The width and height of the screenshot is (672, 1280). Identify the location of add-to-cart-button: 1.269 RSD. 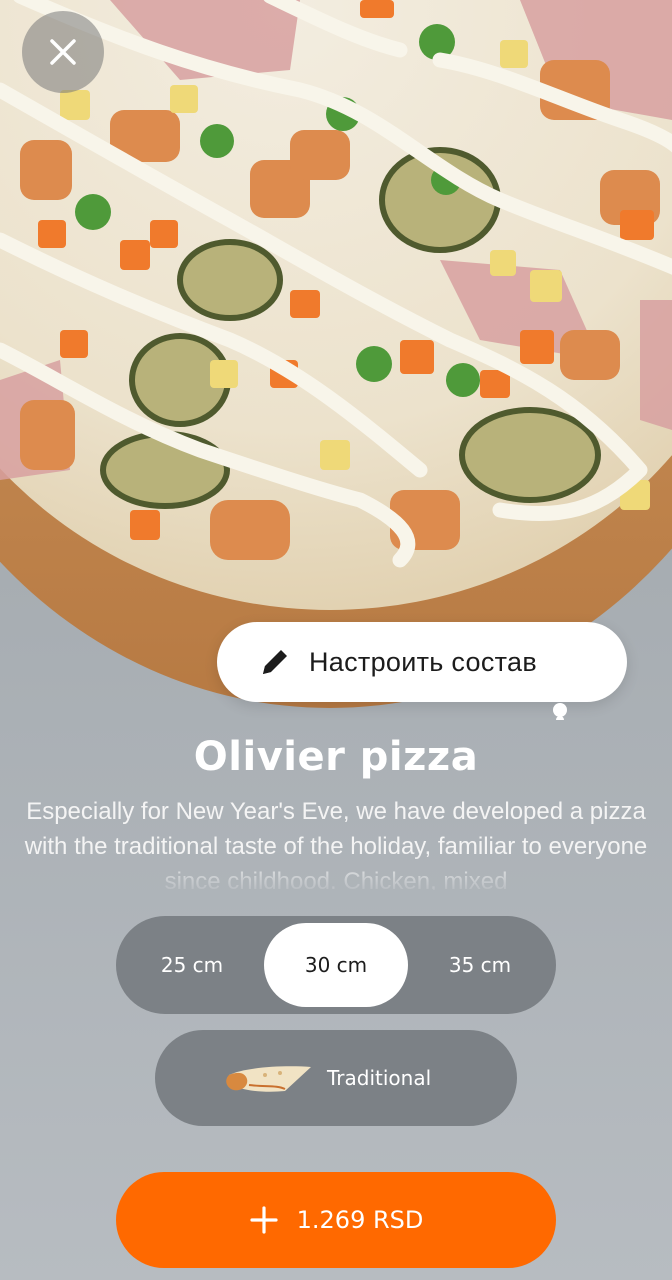
(336, 1220).